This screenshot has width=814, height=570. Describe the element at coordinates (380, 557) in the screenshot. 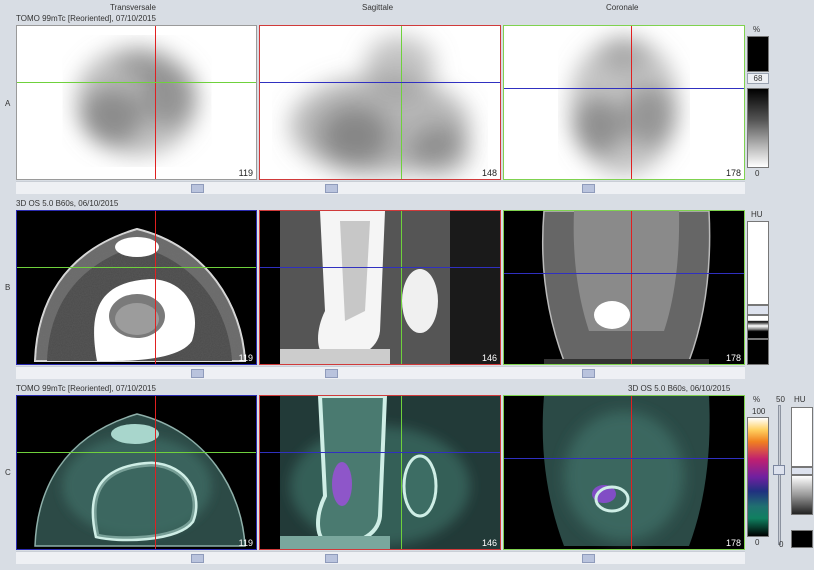

I see `row-c-scrollbar-track` at that location.